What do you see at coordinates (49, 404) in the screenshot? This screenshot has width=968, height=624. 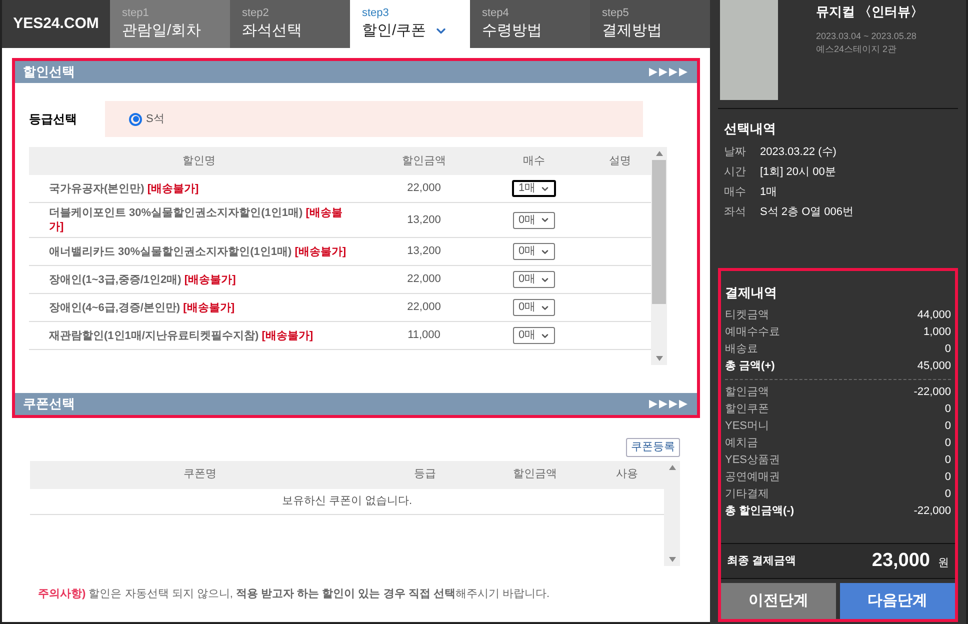 I see `section-title: 쿠폰선택` at bounding box center [49, 404].